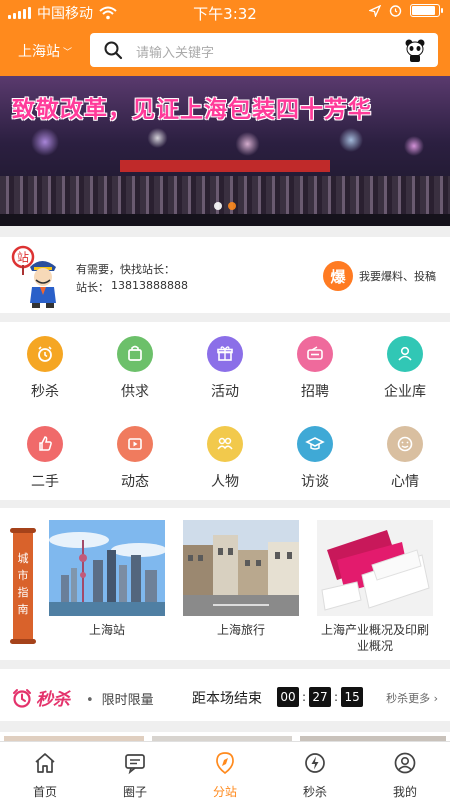 The height and width of the screenshot is (800, 450). I want to click on guide-tag-char: 市, so click(23, 575).